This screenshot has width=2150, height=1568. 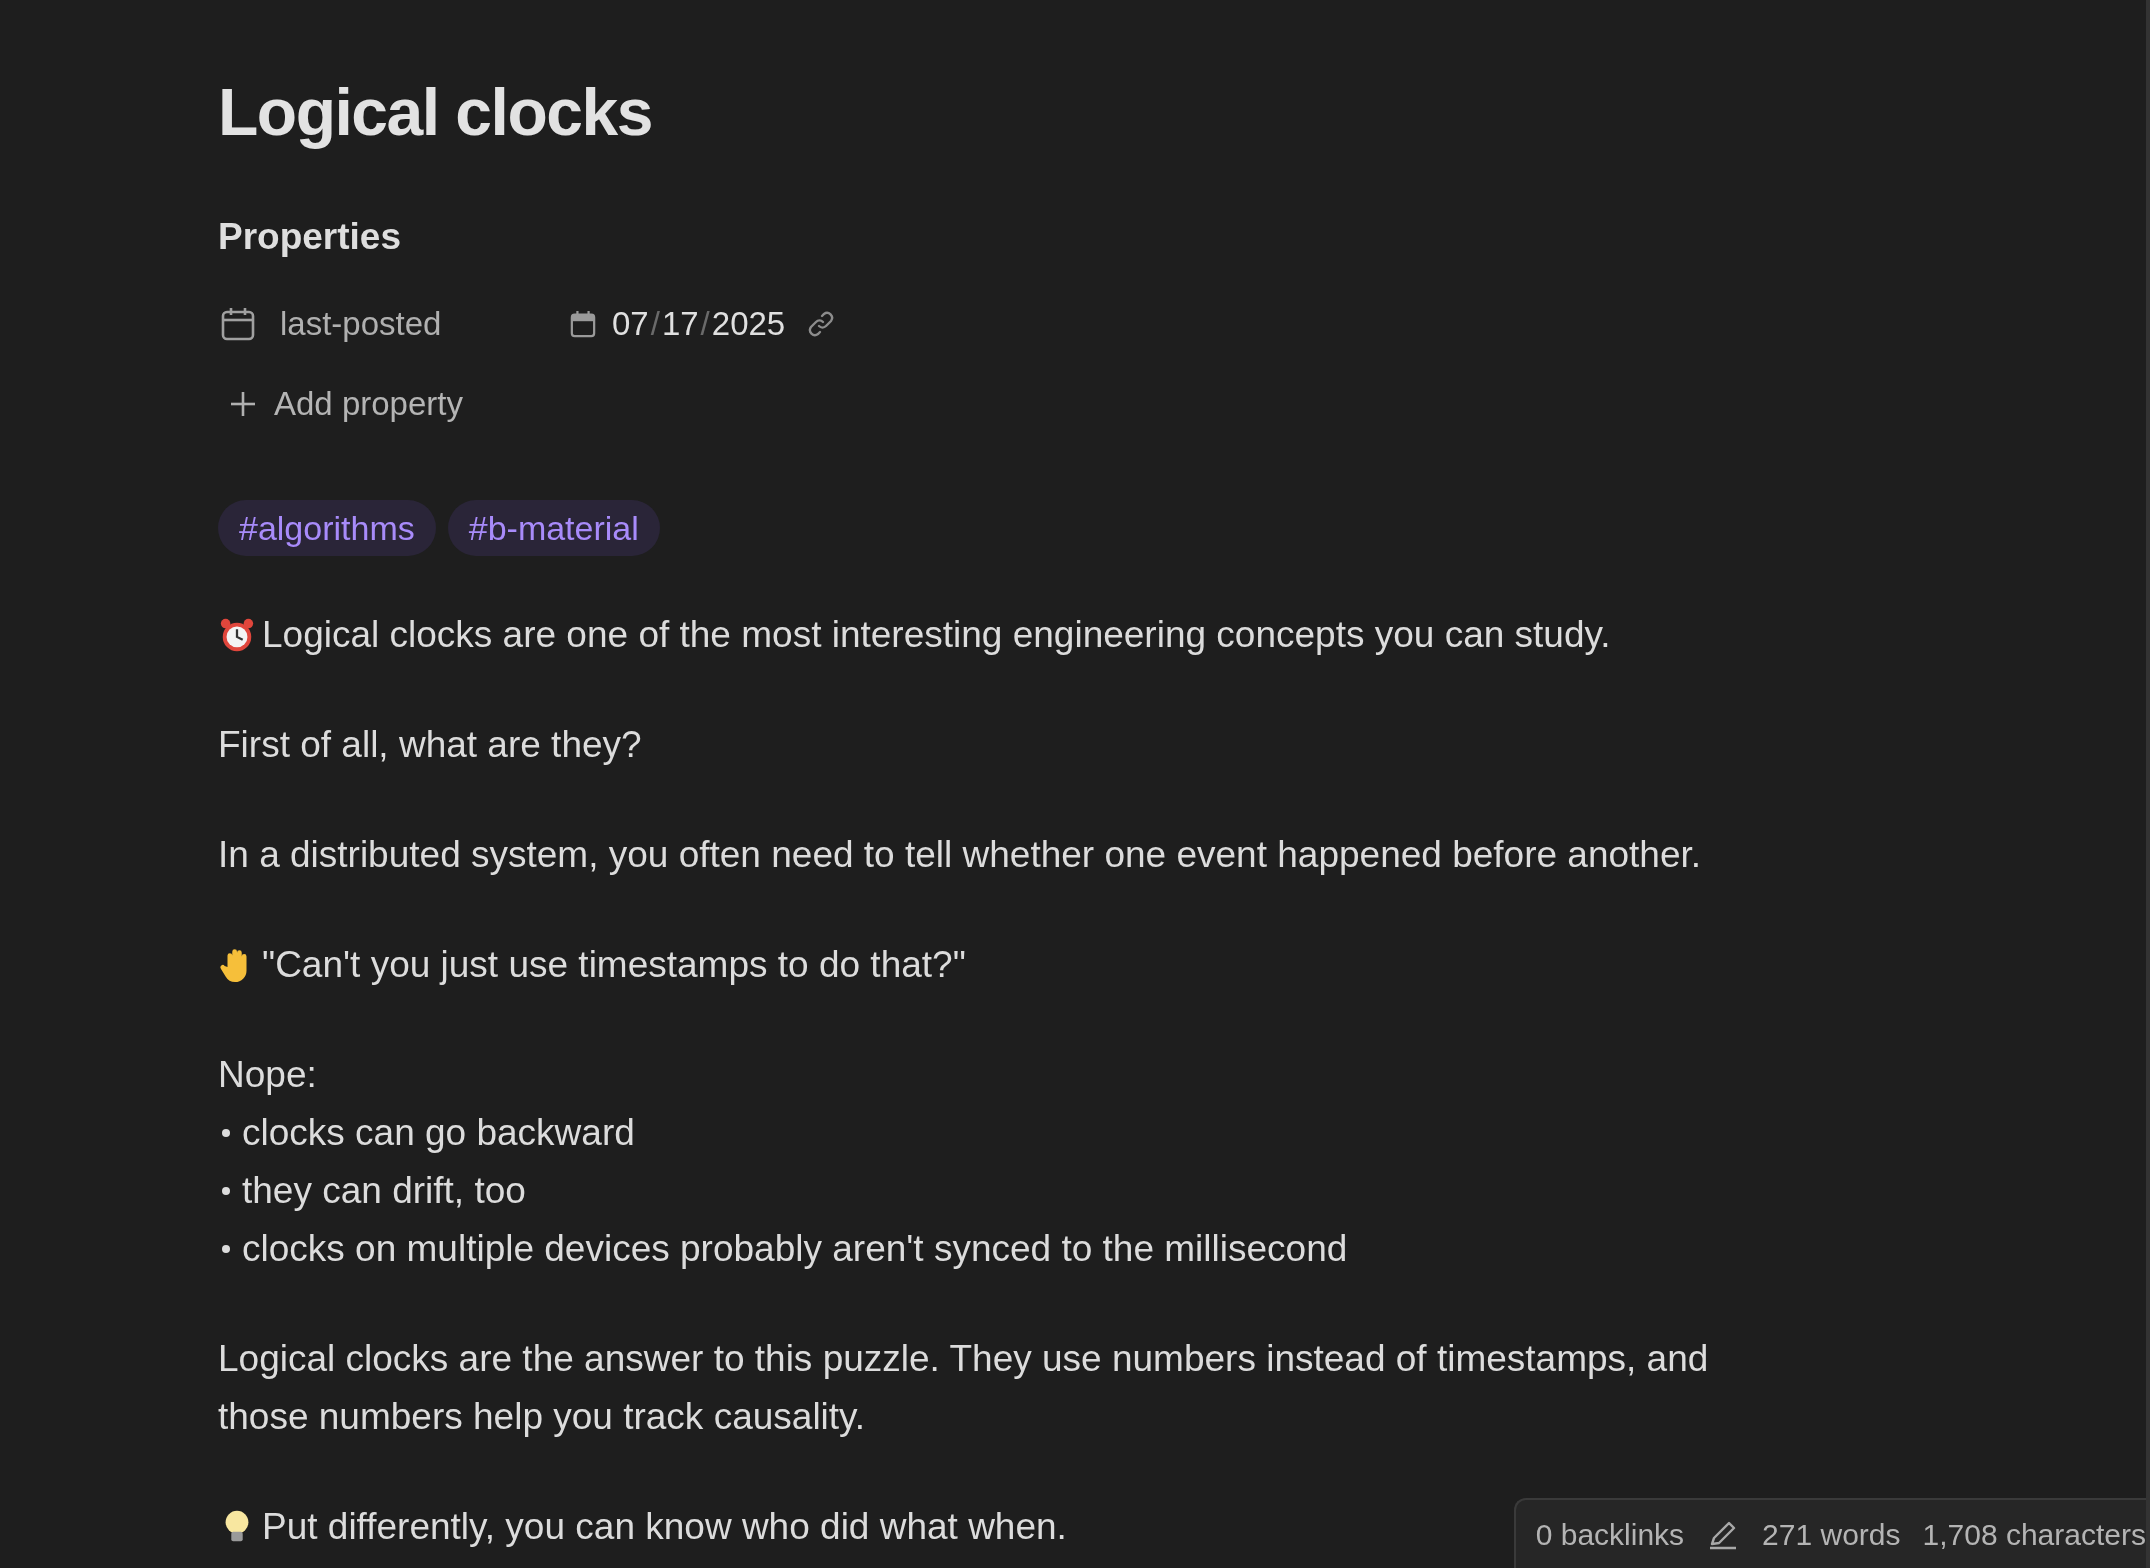 What do you see at coordinates (1610, 1535) in the screenshot?
I see `backlinks-count: 0 backlinks` at bounding box center [1610, 1535].